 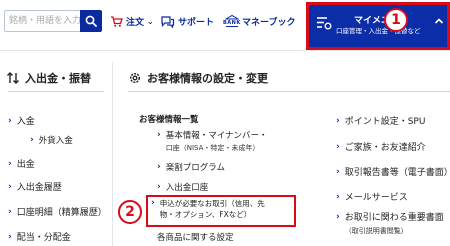 What do you see at coordinates (117, 21) in the screenshot?
I see `cart-icon` at bounding box center [117, 21].